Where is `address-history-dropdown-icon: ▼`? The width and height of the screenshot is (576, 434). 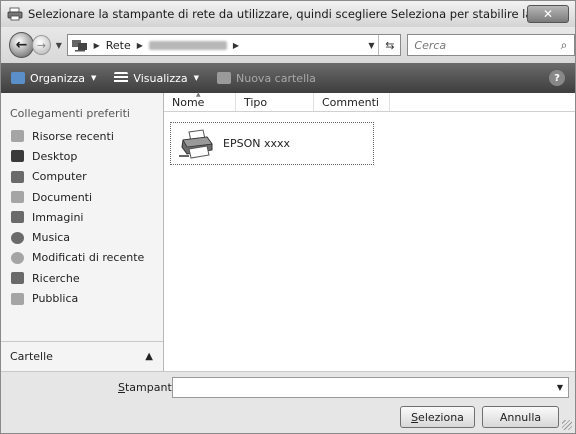
address-history-dropdown-icon: ▼ is located at coordinates (371, 45).